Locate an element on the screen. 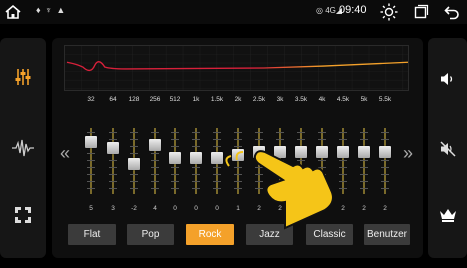 The width and height of the screenshot is (467, 268). waveform-icon is located at coordinates (23, 148).